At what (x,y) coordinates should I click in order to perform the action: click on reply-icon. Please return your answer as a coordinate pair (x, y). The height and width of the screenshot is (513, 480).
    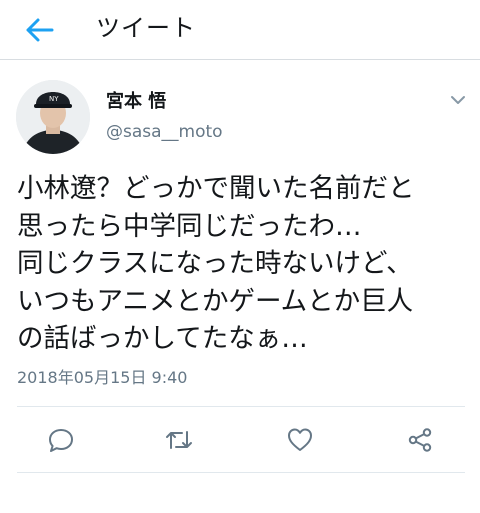
    Looking at the image, I should click on (61, 440).